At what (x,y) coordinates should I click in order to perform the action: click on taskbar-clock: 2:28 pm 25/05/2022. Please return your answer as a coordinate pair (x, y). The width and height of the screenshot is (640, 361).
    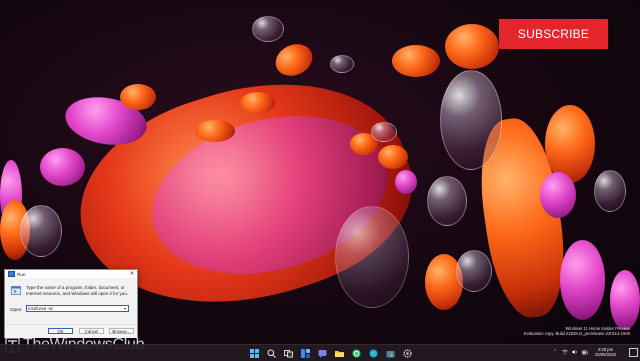
    Looking at the image, I should click on (605, 352).